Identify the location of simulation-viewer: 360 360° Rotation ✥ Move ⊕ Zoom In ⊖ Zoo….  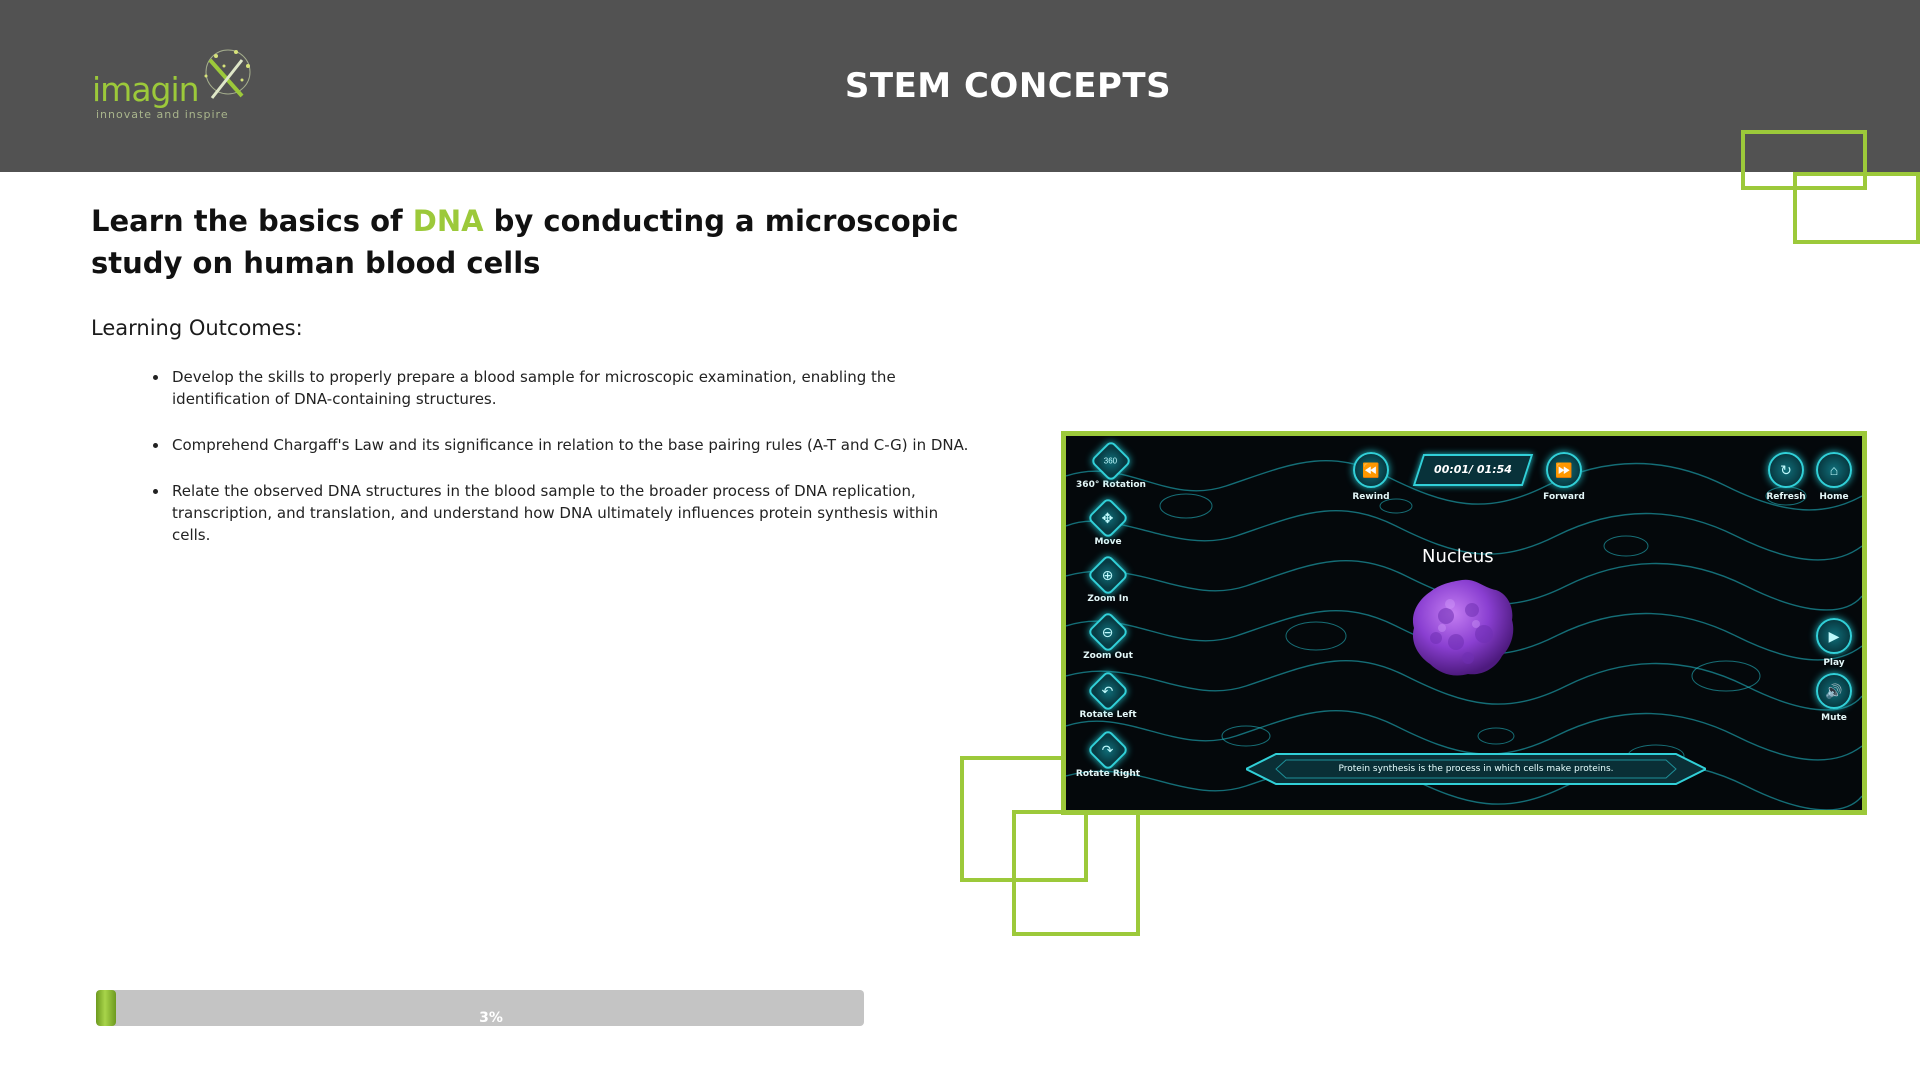
(1464, 623).